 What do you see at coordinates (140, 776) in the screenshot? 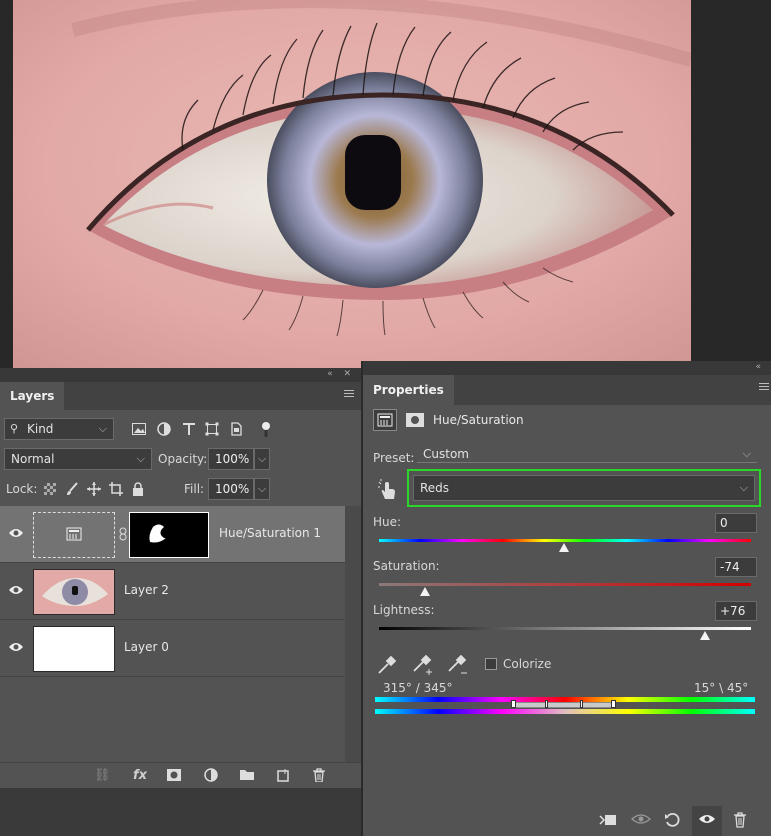
I see `fx-layer-style-icon: fx` at bounding box center [140, 776].